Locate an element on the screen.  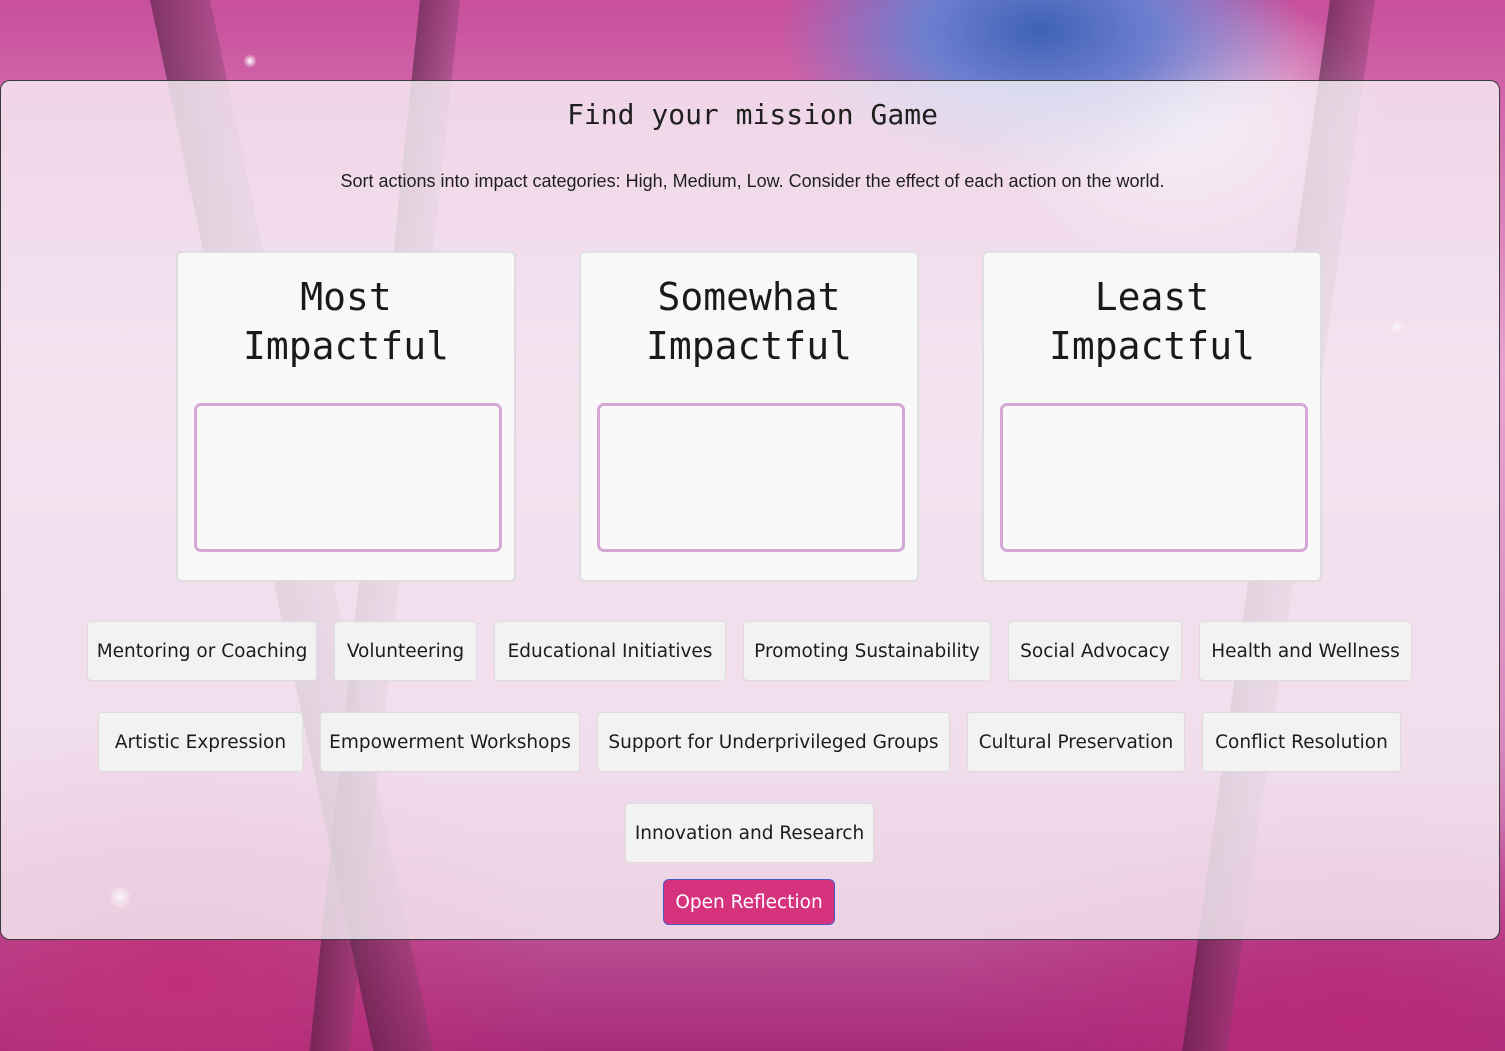
category-title: Most Impactful is located at coordinates (346, 321).